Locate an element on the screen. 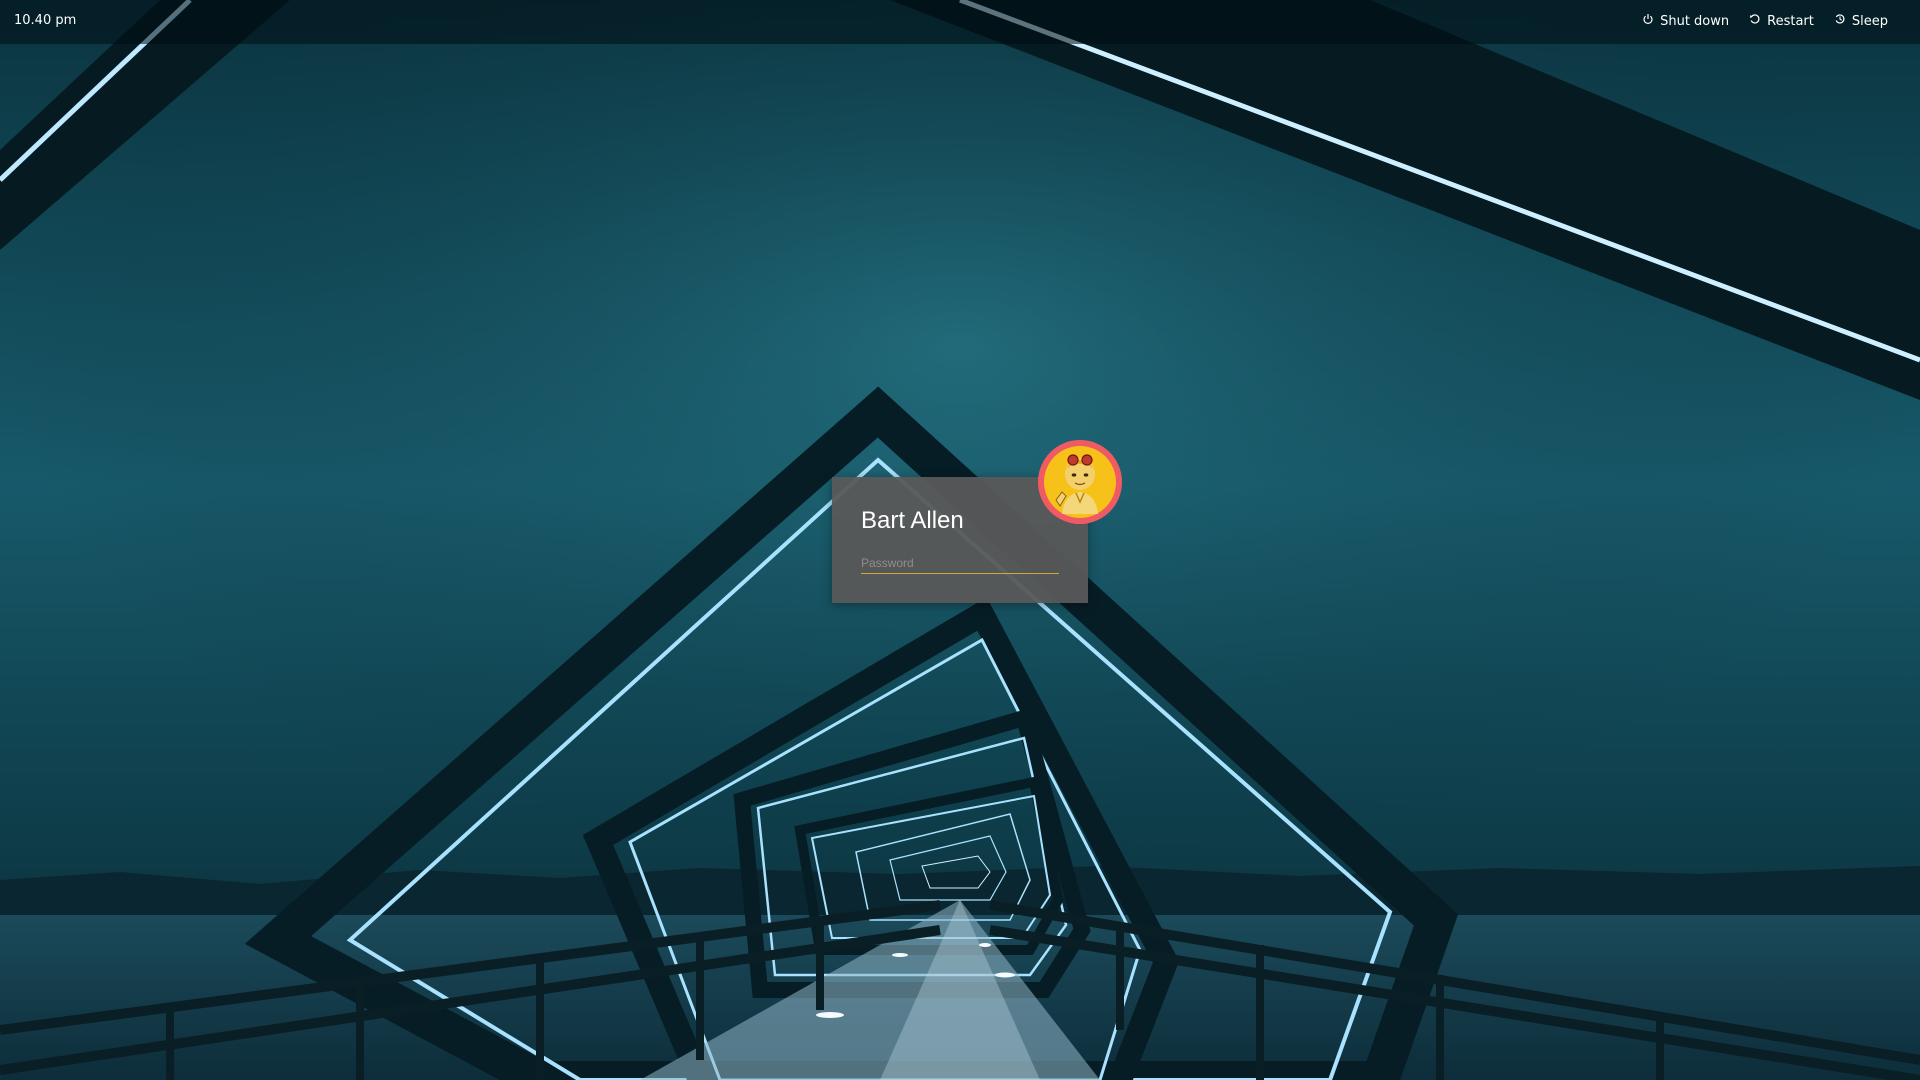 The height and width of the screenshot is (1080, 1920). restart-button: Restart is located at coordinates (1781, 21).